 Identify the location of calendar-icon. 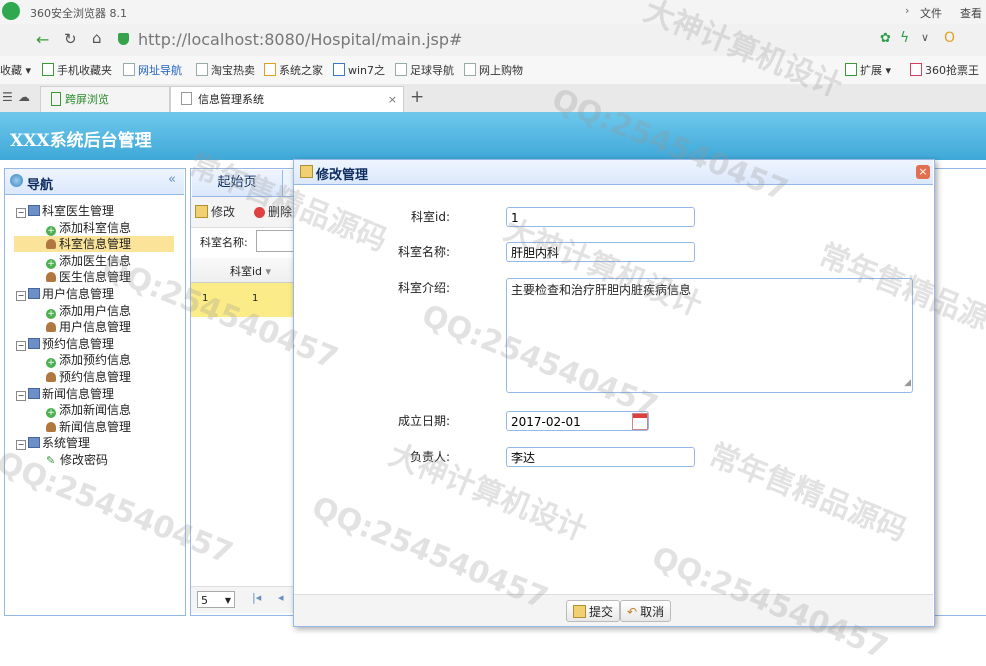
(640, 421).